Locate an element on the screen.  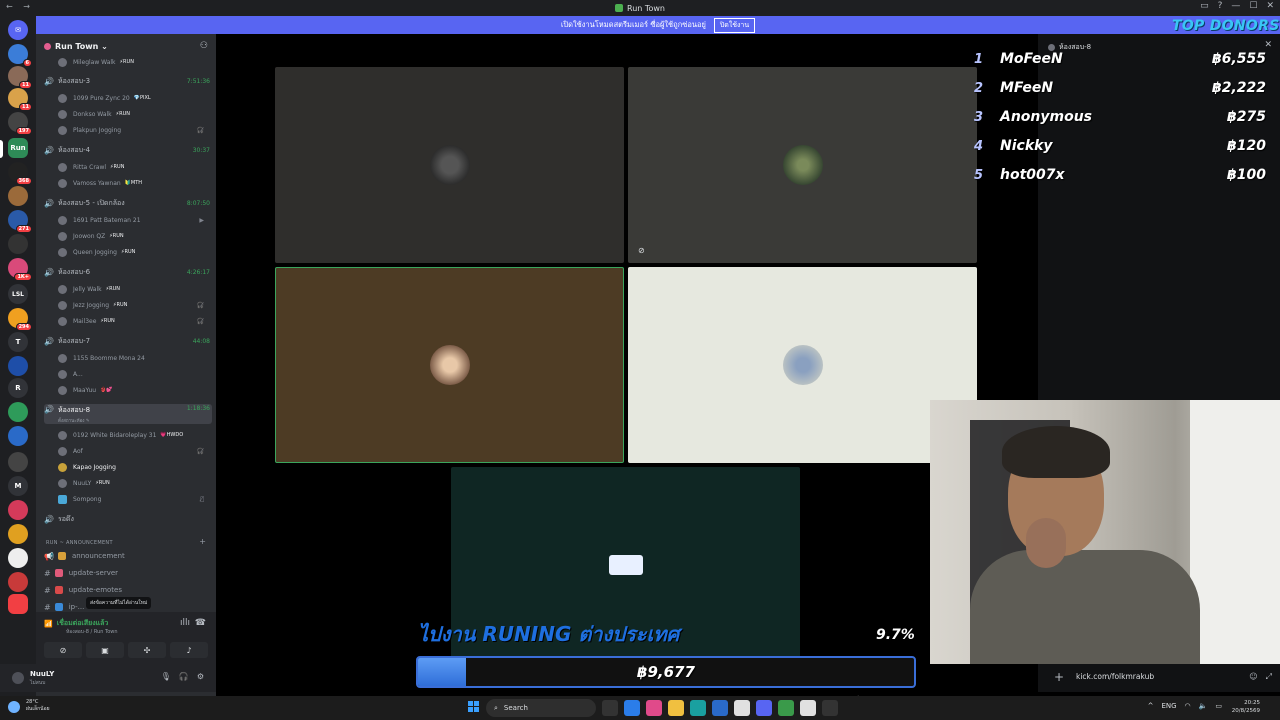
chrome-icon is located at coordinates (742, 708).